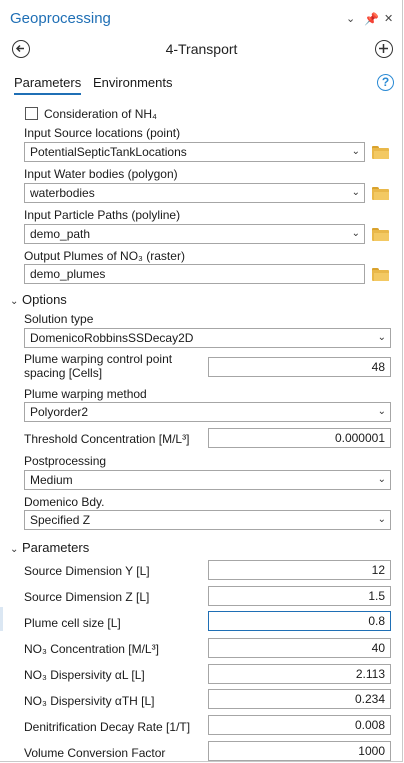  What do you see at coordinates (299, 648) in the screenshot?
I see `no3-conc-input: 40` at bounding box center [299, 648].